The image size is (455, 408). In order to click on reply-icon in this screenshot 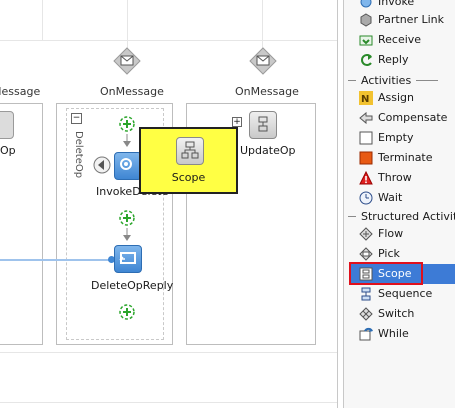, I will do `click(365, 59)`.